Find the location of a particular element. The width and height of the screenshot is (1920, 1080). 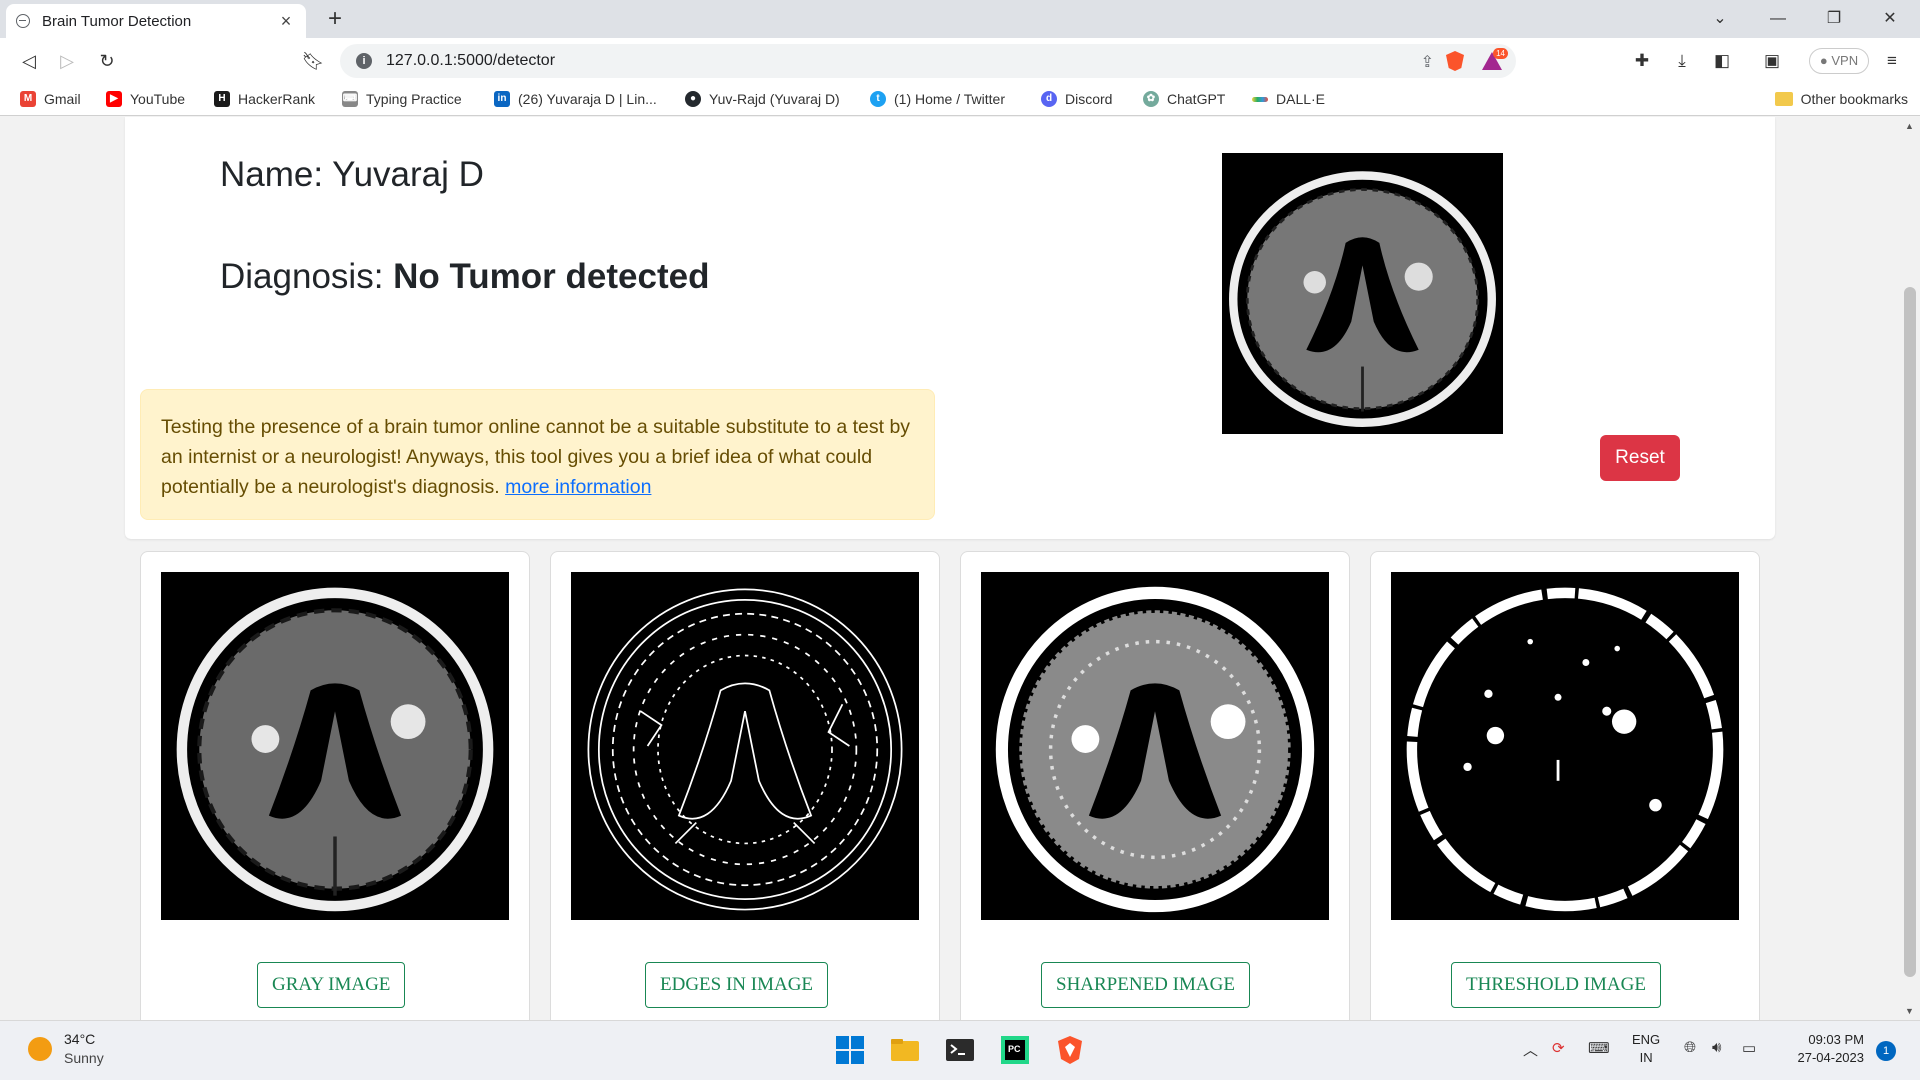

gray-image-button: GRAY IMAGE is located at coordinates (331, 985).